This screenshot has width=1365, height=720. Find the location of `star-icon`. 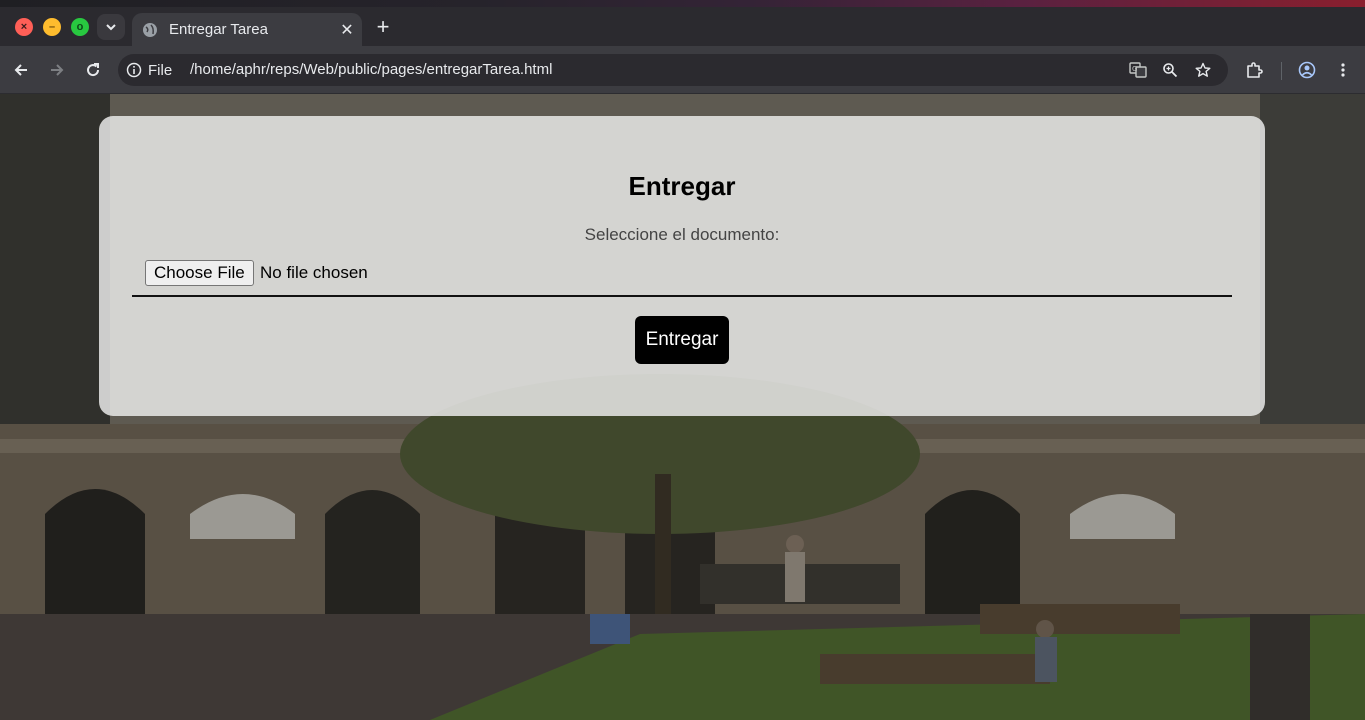

star-icon is located at coordinates (1203, 69).